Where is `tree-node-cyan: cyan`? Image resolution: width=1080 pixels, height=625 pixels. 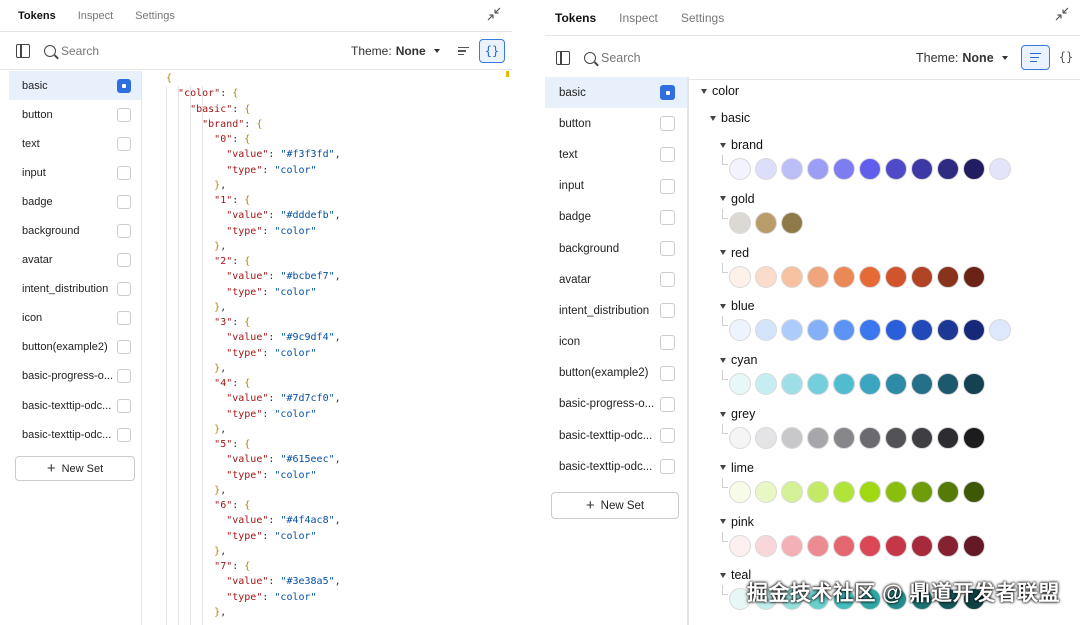
tree-node-cyan: cyan is located at coordinates (738, 360).